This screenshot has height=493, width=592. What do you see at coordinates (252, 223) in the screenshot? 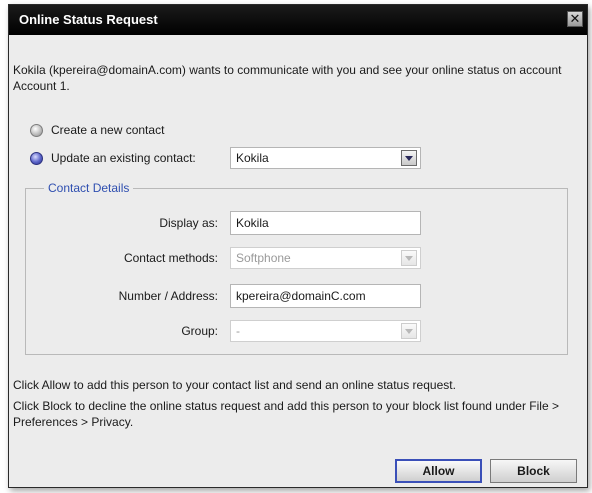
I see `display-as-value: Kokila` at bounding box center [252, 223].